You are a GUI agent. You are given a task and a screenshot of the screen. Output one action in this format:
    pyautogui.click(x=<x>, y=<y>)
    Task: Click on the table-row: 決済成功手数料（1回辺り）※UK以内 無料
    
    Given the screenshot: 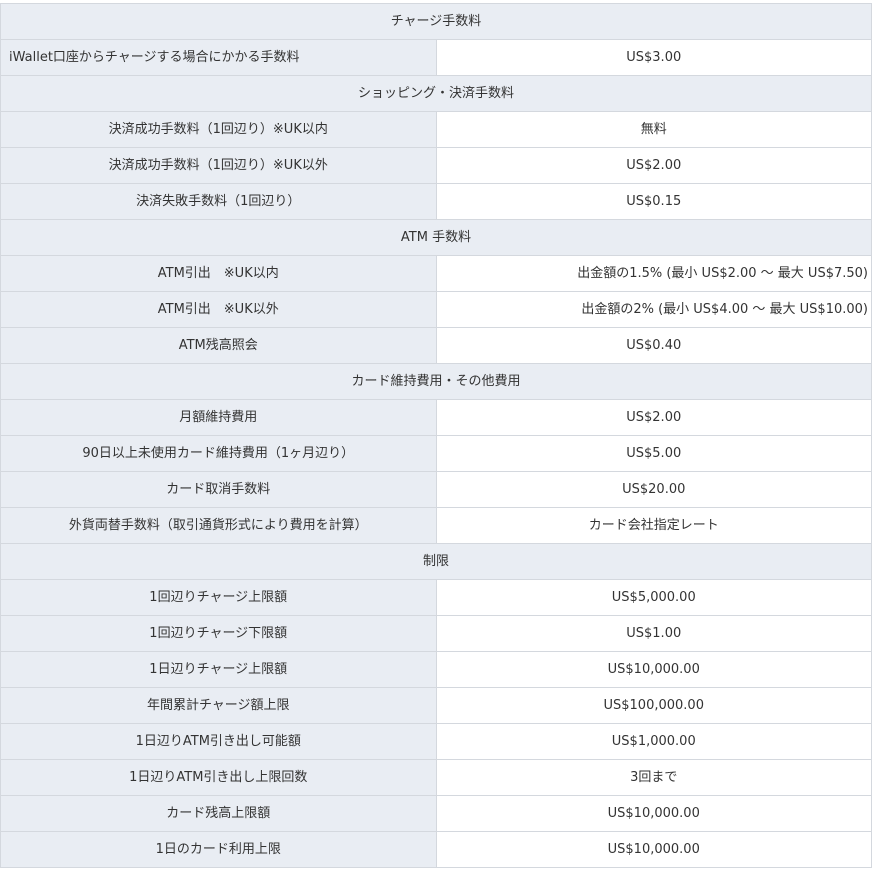 What is the action you would take?
    pyautogui.click(x=436, y=129)
    